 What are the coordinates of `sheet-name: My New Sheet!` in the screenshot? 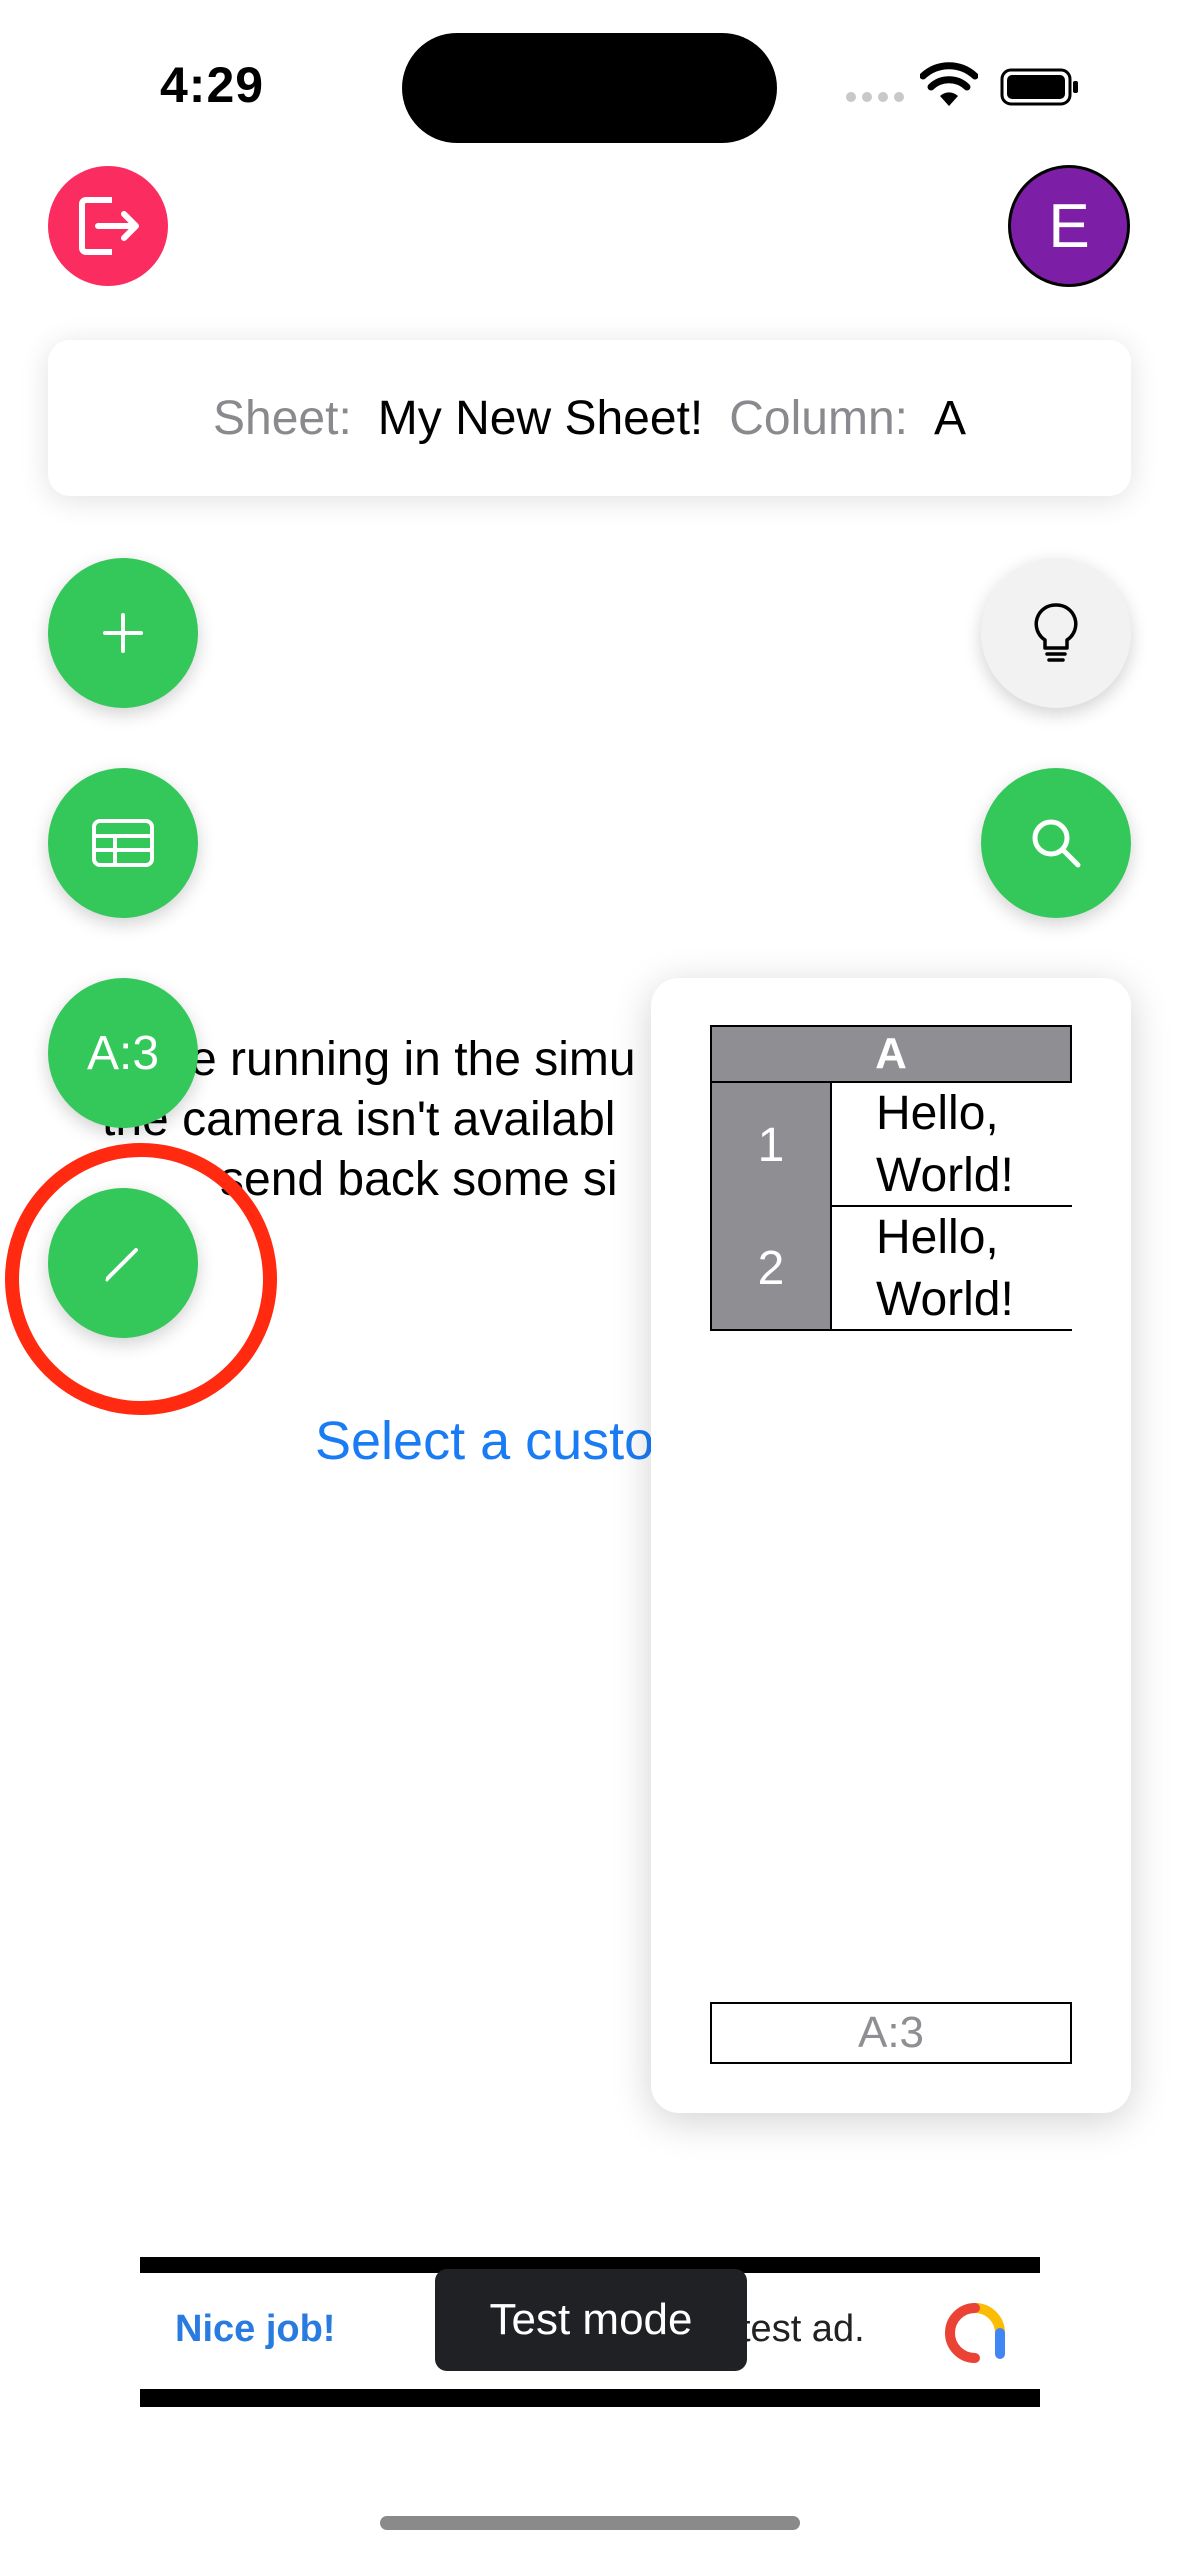 It's located at (540, 418).